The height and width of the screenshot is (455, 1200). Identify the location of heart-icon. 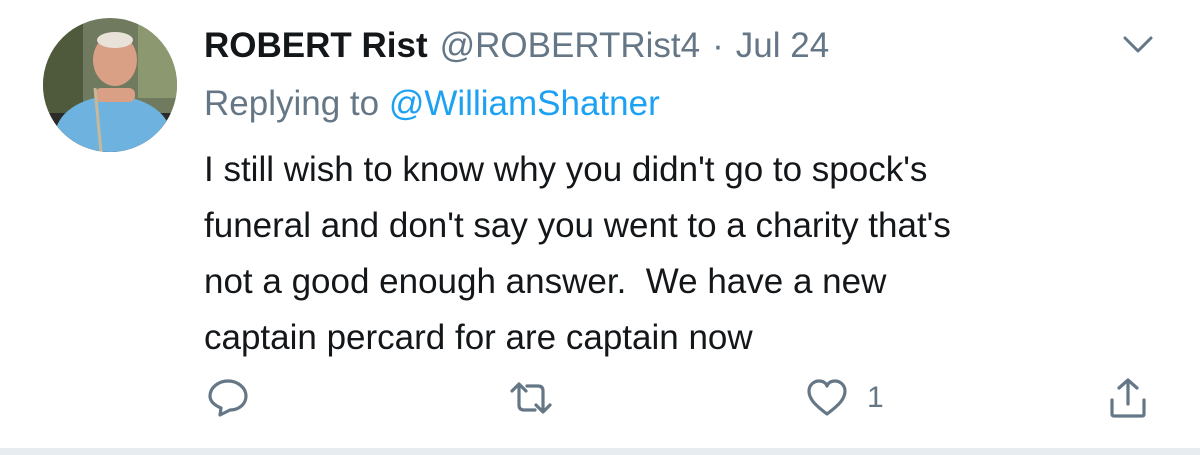
(827, 397).